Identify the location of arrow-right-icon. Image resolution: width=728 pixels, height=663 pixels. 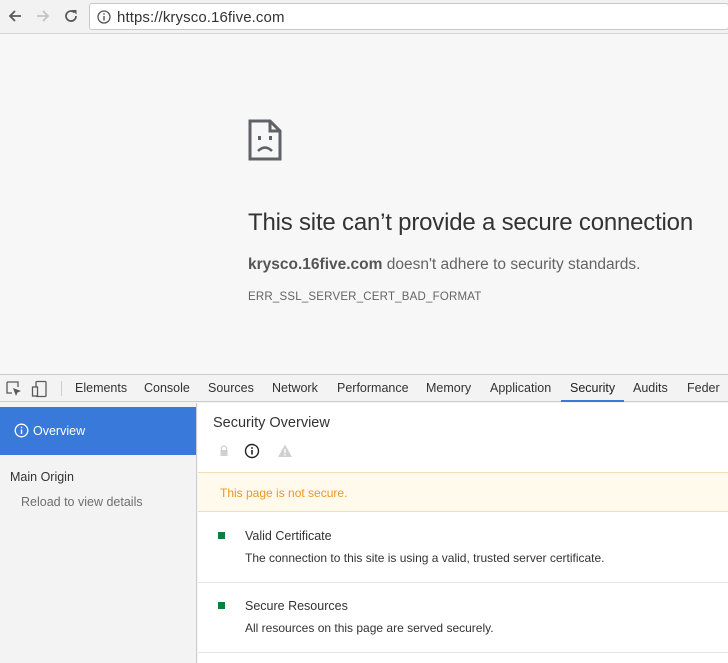
(43, 16).